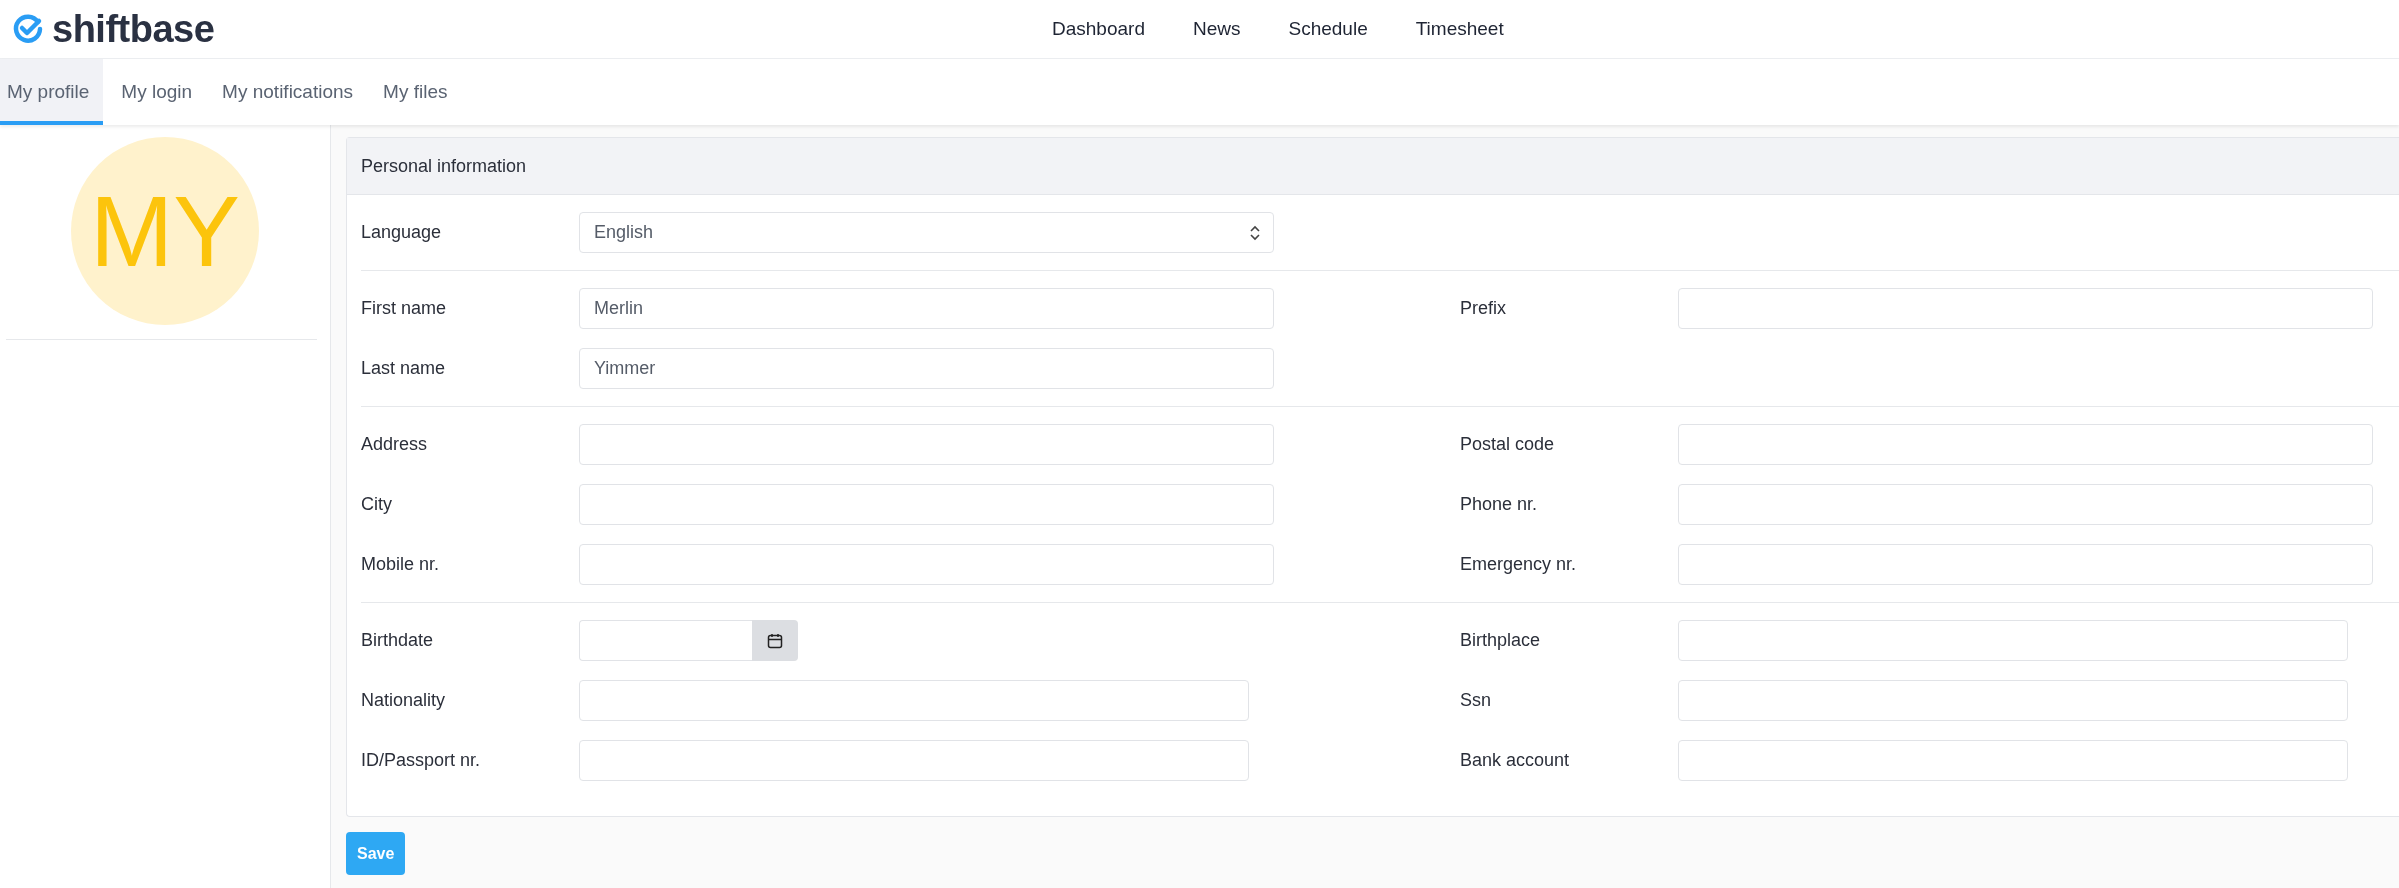  What do you see at coordinates (288, 92) in the screenshot?
I see `profile-tab: My notifications` at bounding box center [288, 92].